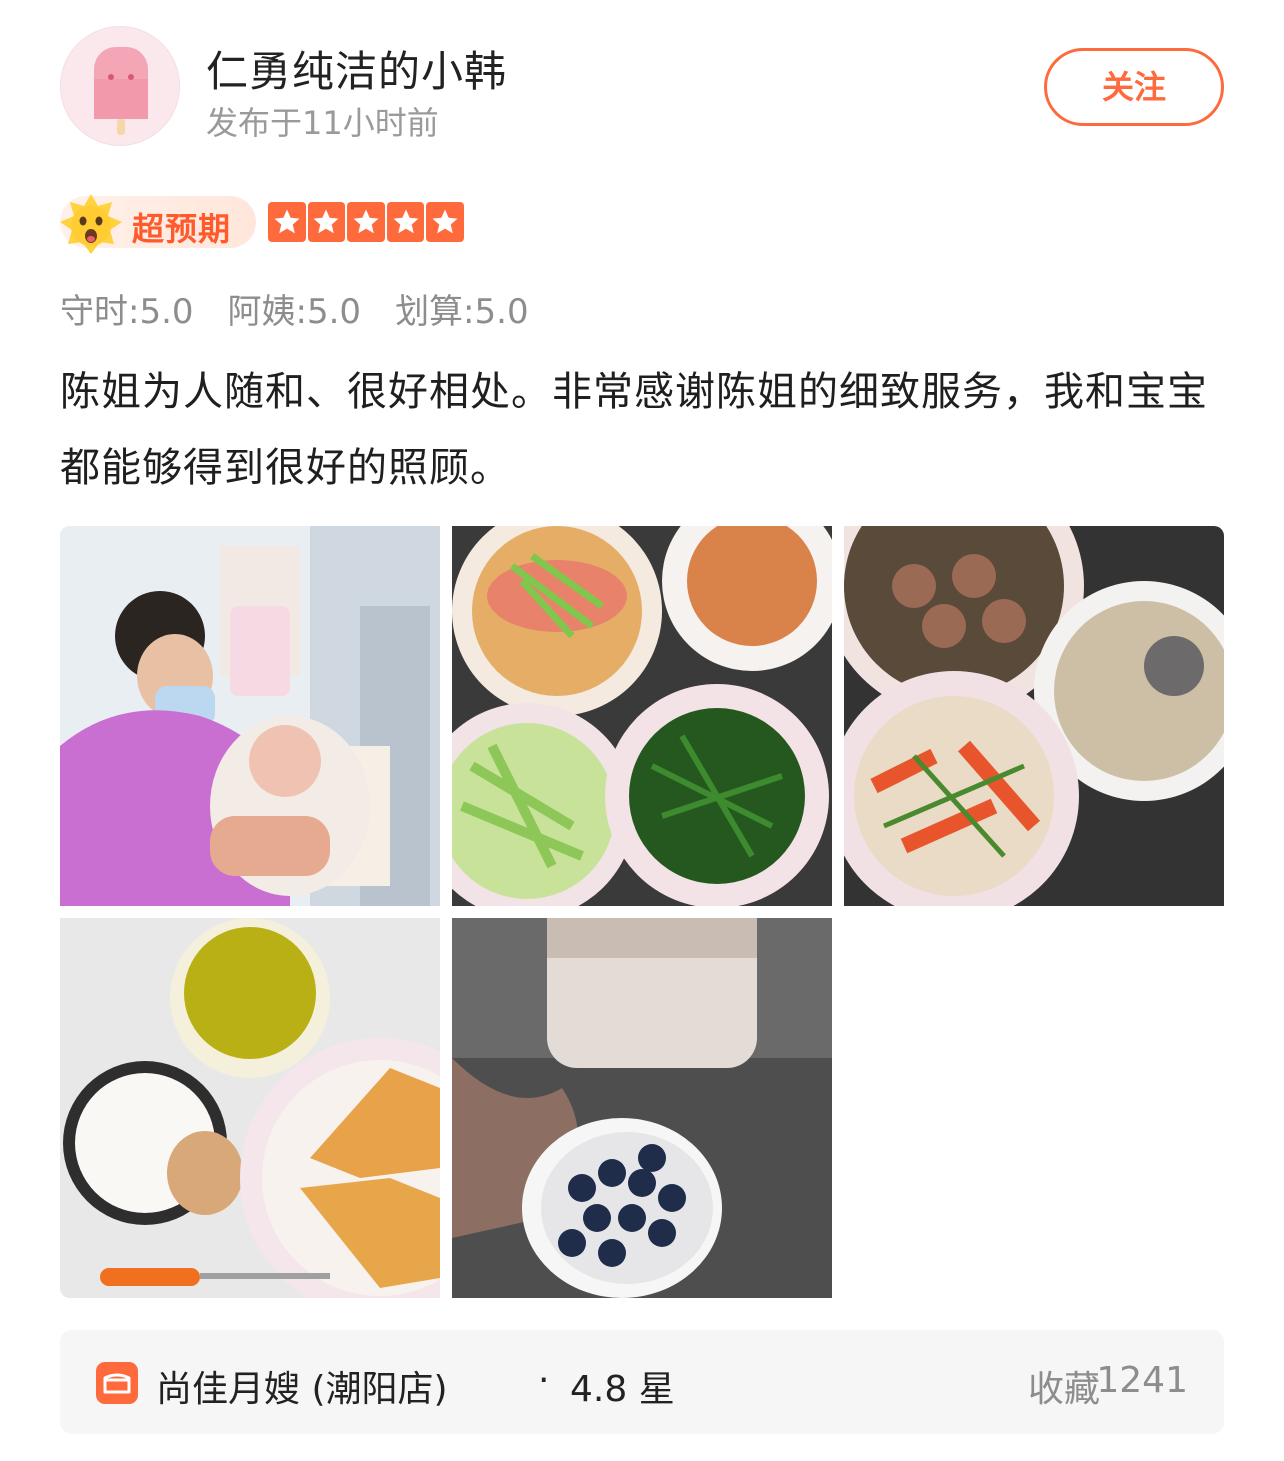 The image size is (1284, 1461). Describe the element at coordinates (1134, 87) in the screenshot. I see `follow-button: 关注` at that location.